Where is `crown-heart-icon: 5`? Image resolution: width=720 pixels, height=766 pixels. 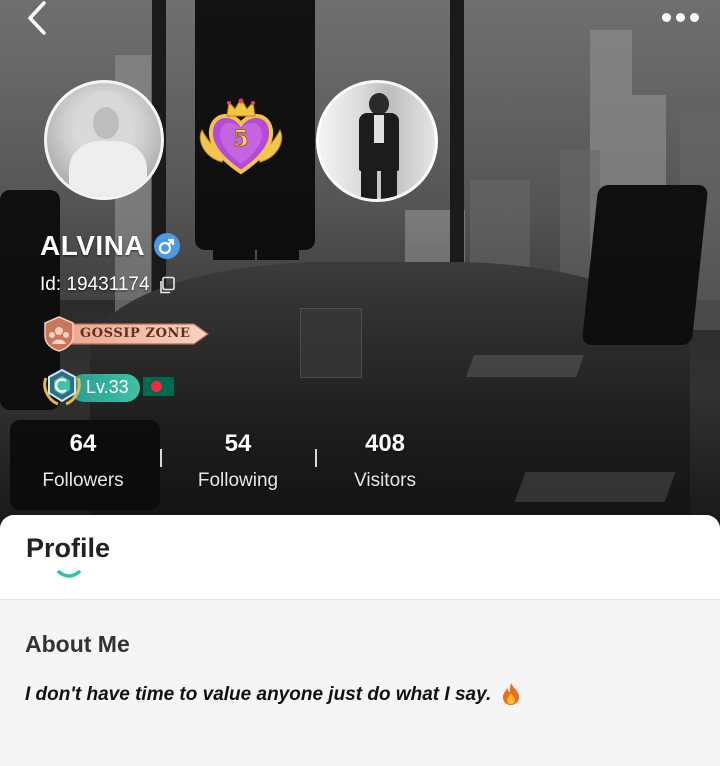
crown-heart-icon: 5 is located at coordinates (241, 136).